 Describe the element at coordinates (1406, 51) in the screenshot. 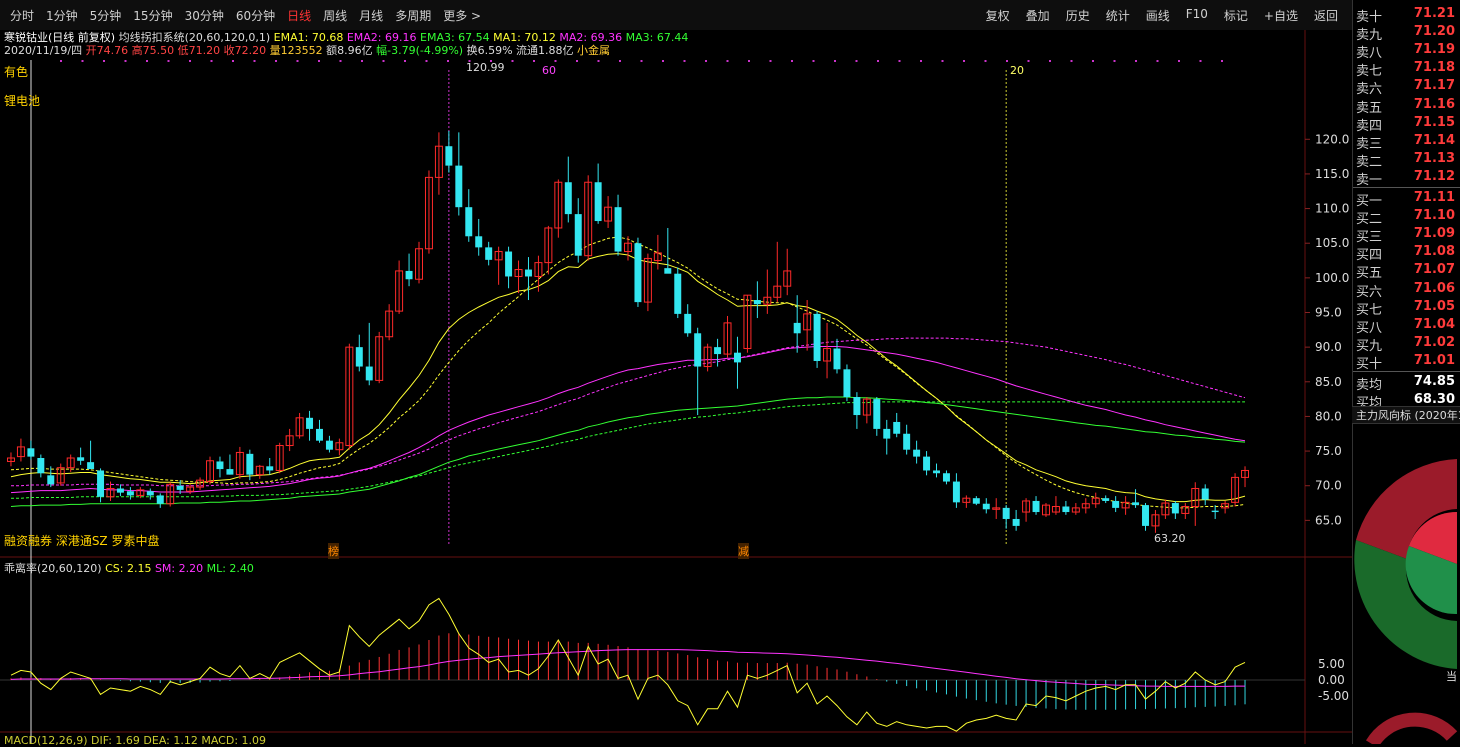

I see `ask-row-2: 卖八 71.19` at that location.